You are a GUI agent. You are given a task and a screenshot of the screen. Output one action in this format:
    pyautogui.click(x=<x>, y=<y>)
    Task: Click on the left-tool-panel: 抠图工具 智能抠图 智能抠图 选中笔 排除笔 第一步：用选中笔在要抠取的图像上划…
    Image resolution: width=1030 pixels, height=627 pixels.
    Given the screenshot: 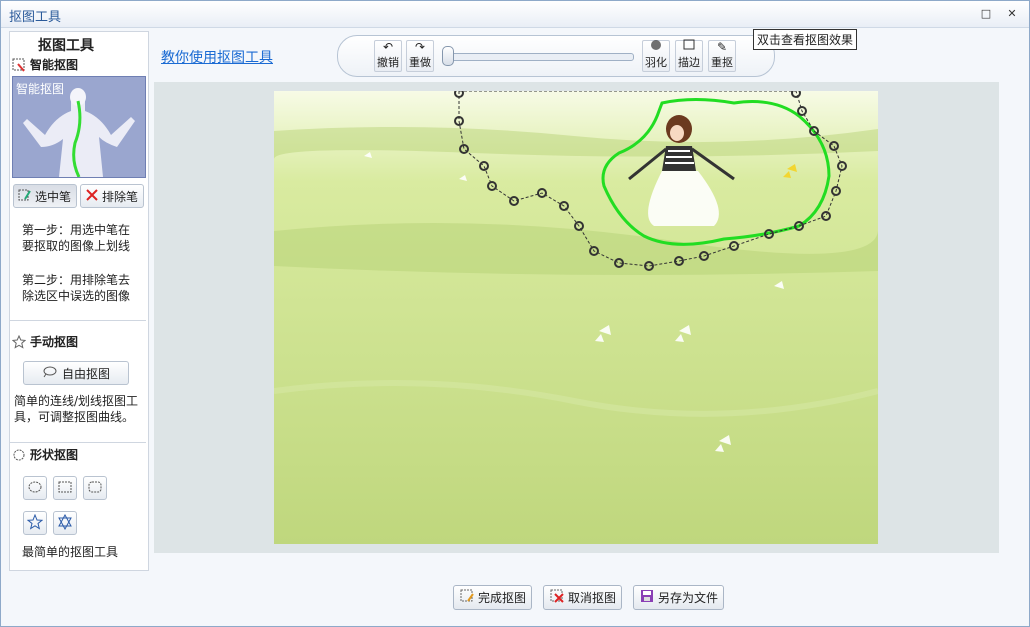 What is the action you would take?
    pyautogui.click(x=79, y=301)
    